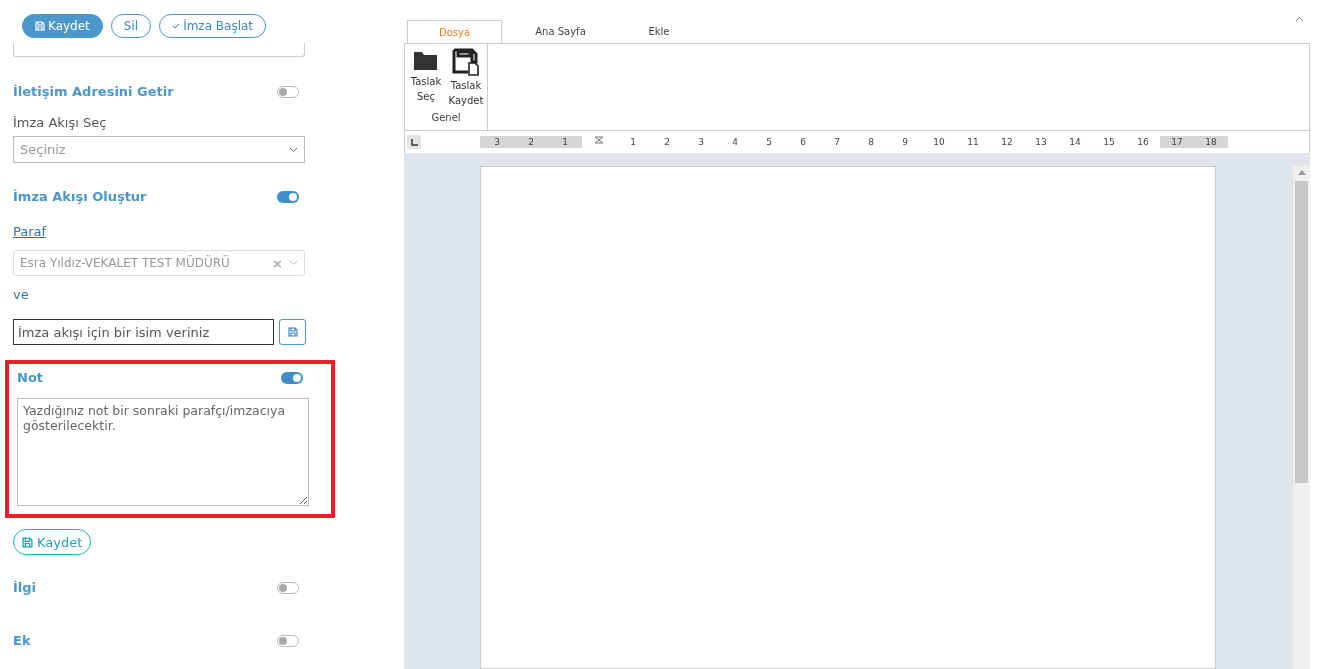 The width and height of the screenshot is (1337, 669). What do you see at coordinates (131, 26) in the screenshot?
I see `delete-button: Sil` at bounding box center [131, 26].